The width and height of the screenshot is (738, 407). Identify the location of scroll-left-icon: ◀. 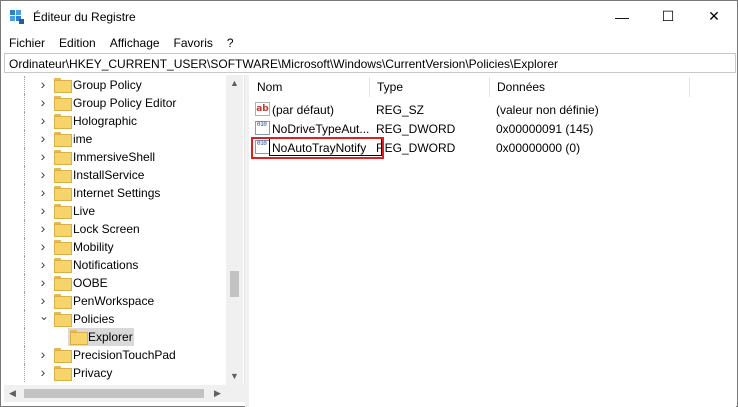
(12, 393).